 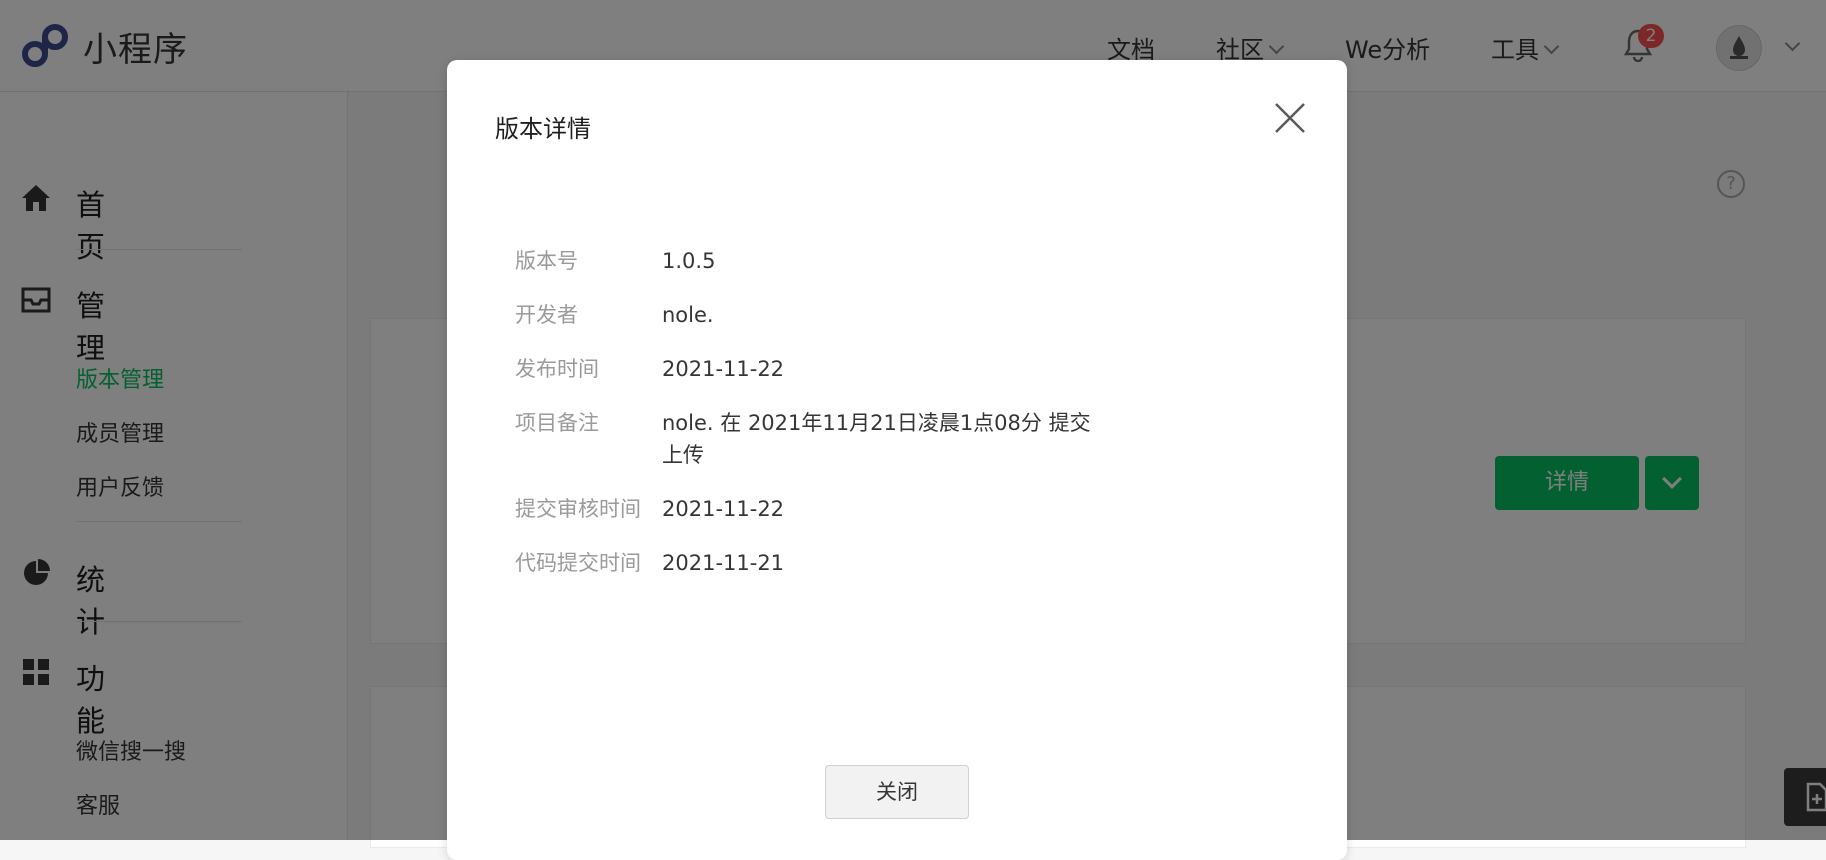 What do you see at coordinates (546, 315) in the screenshot?
I see `detail-label: 开发者` at bounding box center [546, 315].